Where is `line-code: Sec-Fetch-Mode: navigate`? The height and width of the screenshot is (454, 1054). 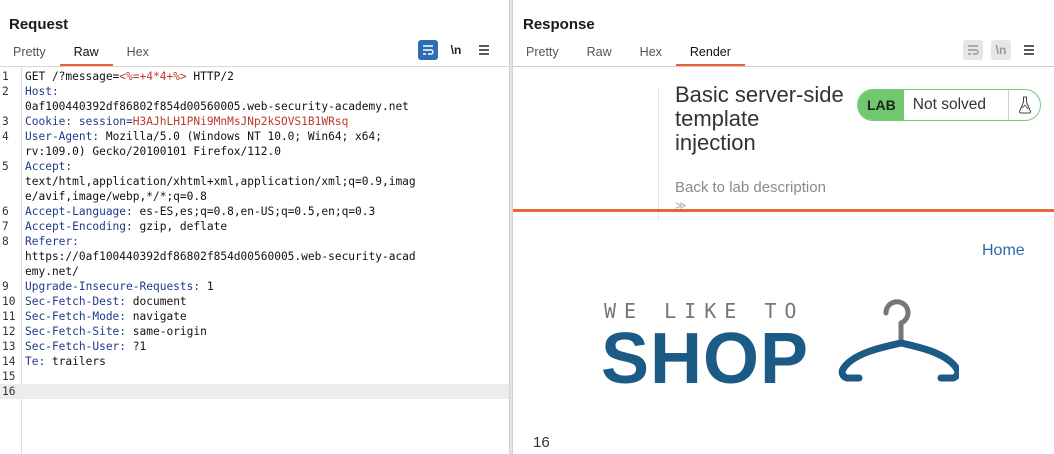
line-code: Sec-Fetch-Mode: navigate is located at coordinates (106, 316).